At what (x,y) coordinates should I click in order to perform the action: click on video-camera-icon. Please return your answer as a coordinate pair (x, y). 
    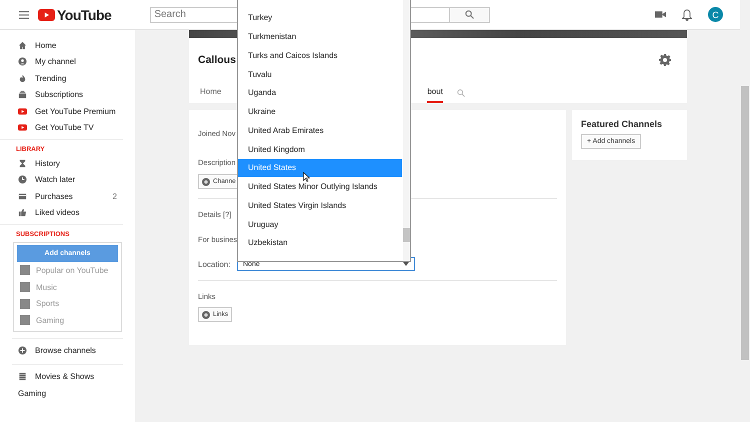
    Looking at the image, I should click on (660, 14).